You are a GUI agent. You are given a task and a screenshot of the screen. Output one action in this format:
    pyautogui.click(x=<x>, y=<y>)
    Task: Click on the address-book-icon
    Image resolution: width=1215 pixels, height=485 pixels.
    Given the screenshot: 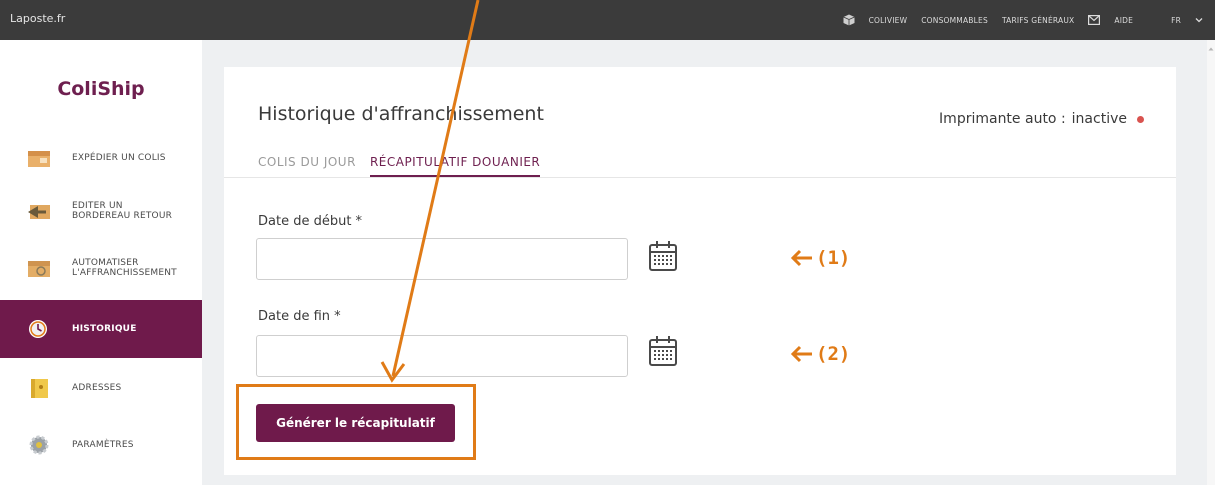 What is the action you would take?
    pyautogui.click(x=39, y=388)
    